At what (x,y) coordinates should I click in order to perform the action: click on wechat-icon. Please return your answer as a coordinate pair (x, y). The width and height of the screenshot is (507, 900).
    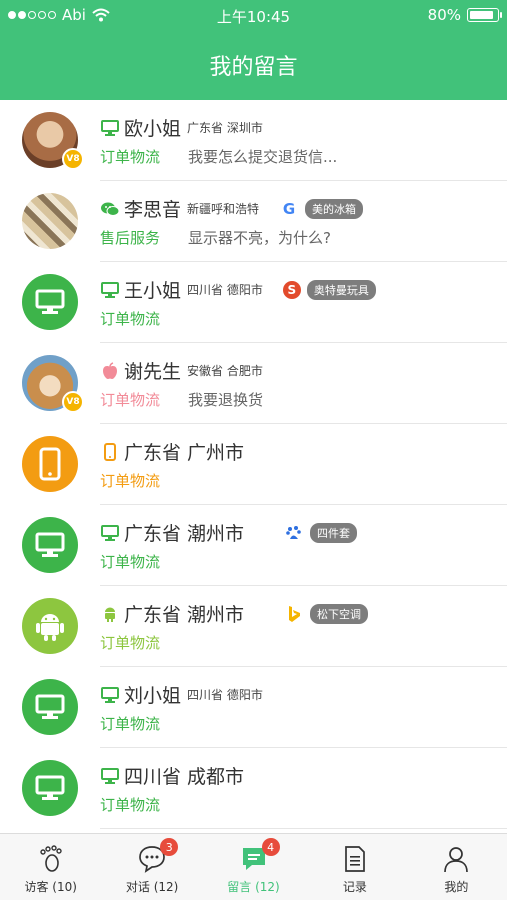
    Looking at the image, I should click on (110, 209).